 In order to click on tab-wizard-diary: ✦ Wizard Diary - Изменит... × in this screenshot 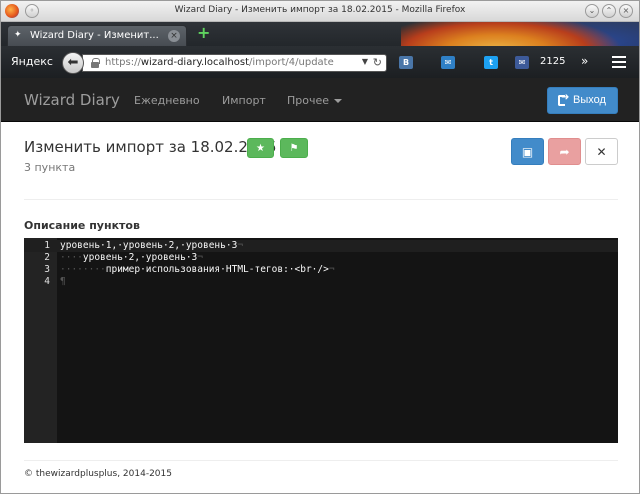, I will do `click(97, 35)`.